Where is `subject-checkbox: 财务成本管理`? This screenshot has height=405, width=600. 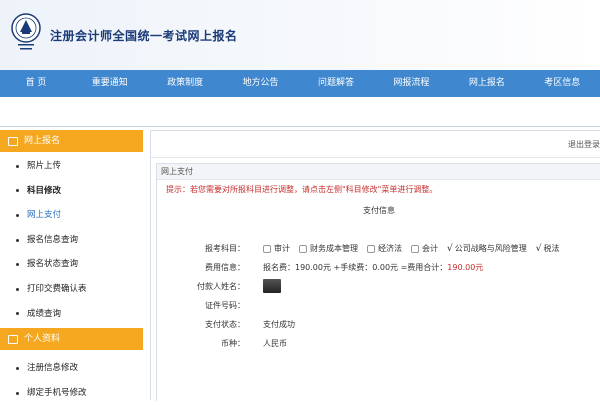
subject-checkbox: 财务成本管理 is located at coordinates (328, 248).